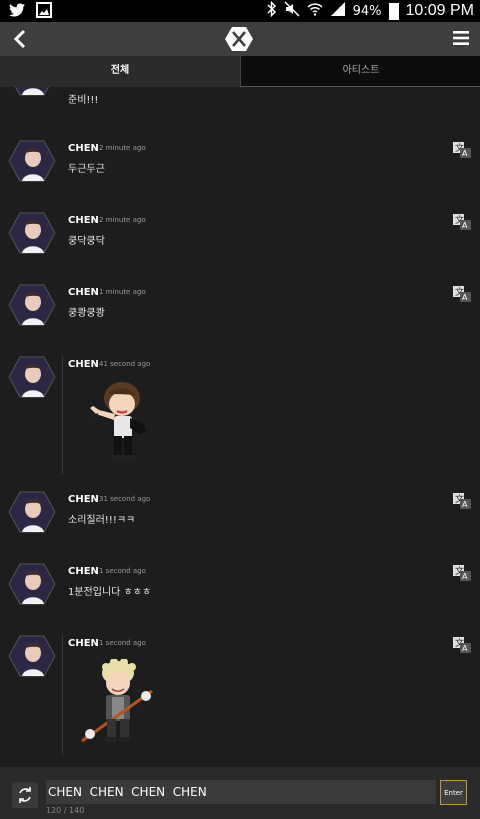  What do you see at coordinates (393, 11) in the screenshot?
I see `battery-icon` at bounding box center [393, 11].